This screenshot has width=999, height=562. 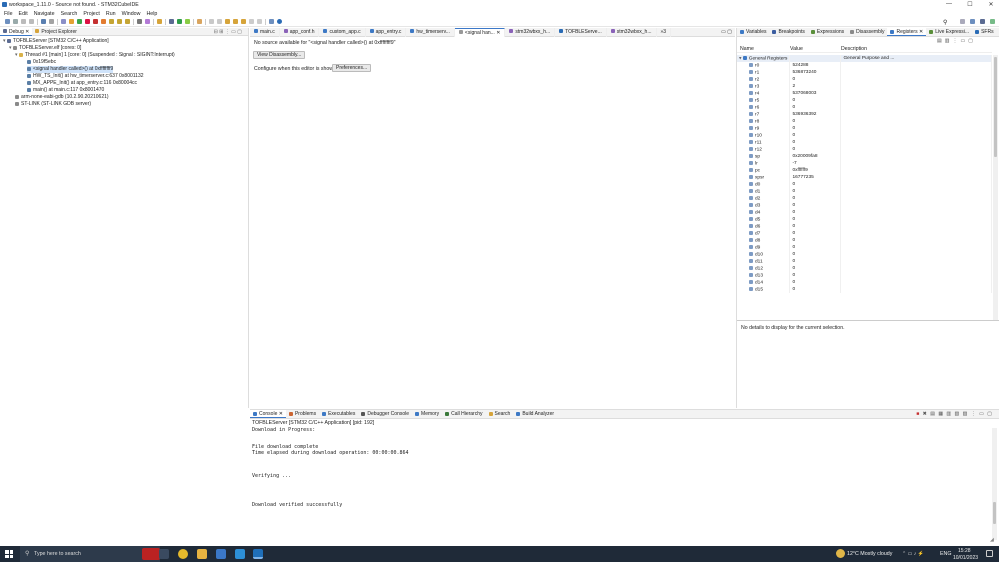 What do you see at coordinates (867, 32) in the screenshot?
I see `tab-disassembly: Disassembly` at bounding box center [867, 32].